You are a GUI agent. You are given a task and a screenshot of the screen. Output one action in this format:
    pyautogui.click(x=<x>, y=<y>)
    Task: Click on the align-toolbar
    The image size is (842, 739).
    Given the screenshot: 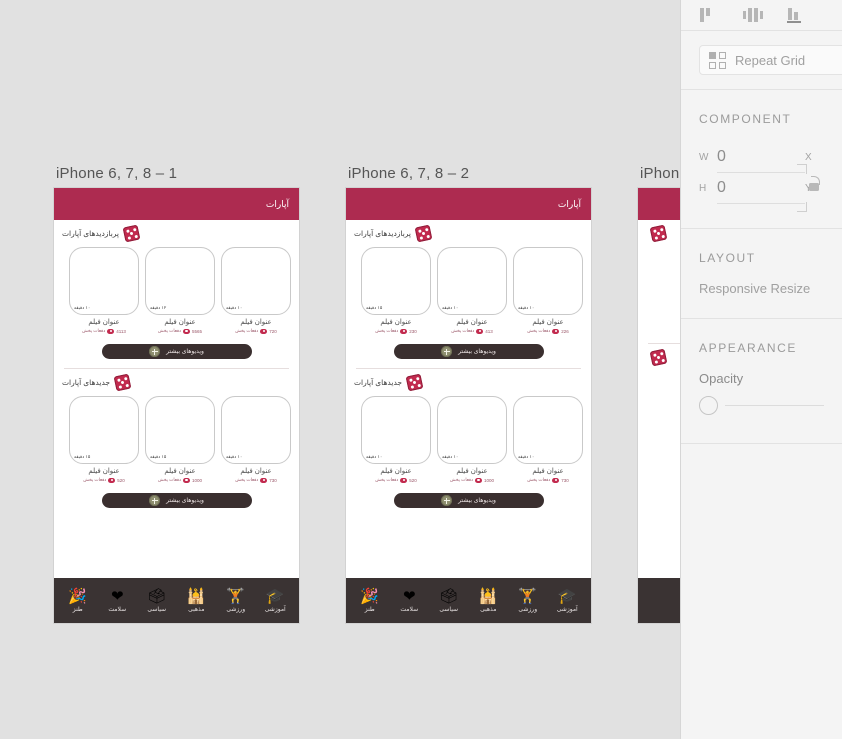 What is the action you would take?
    pyautogui.click(x=761, y=15)
    